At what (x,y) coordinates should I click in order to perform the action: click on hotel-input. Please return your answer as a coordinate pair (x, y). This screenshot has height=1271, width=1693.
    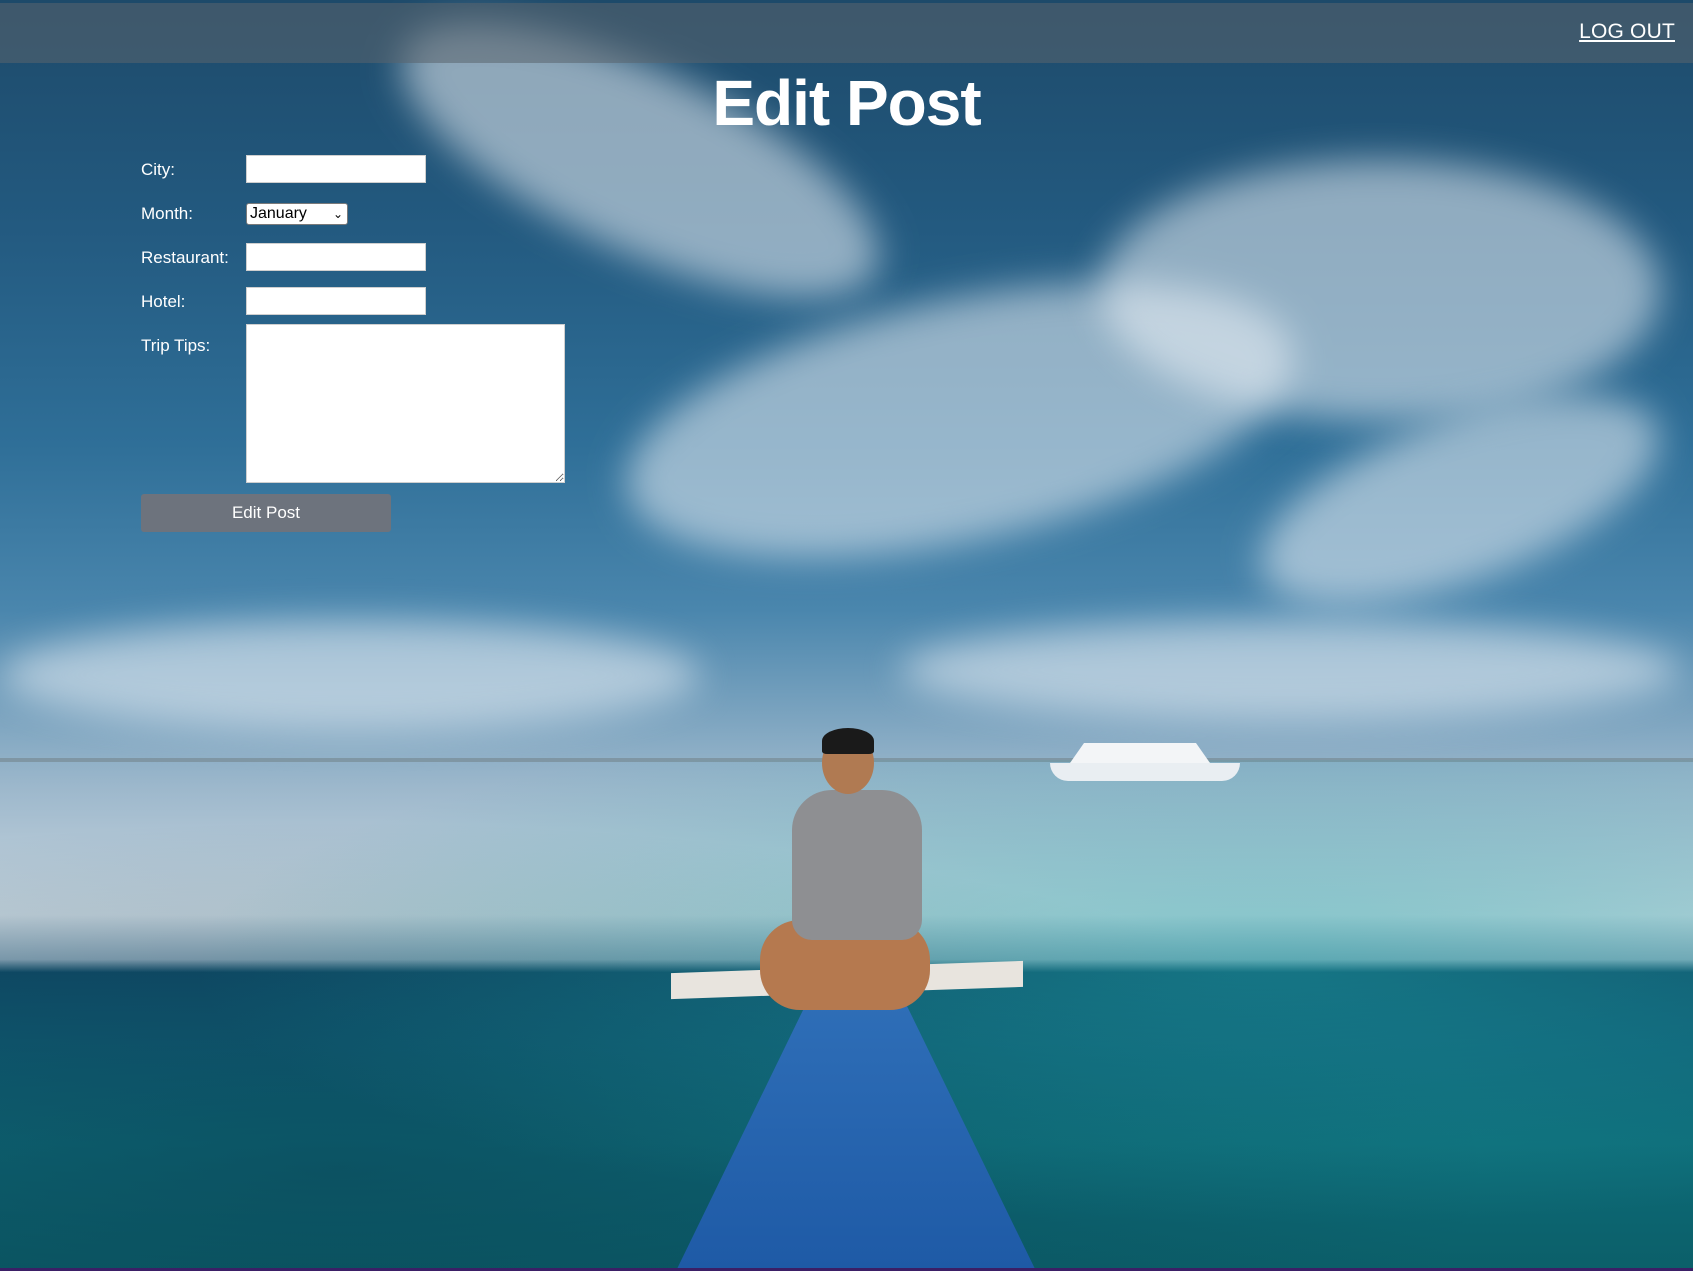
    Looking at the image, I should click on (336, 301).